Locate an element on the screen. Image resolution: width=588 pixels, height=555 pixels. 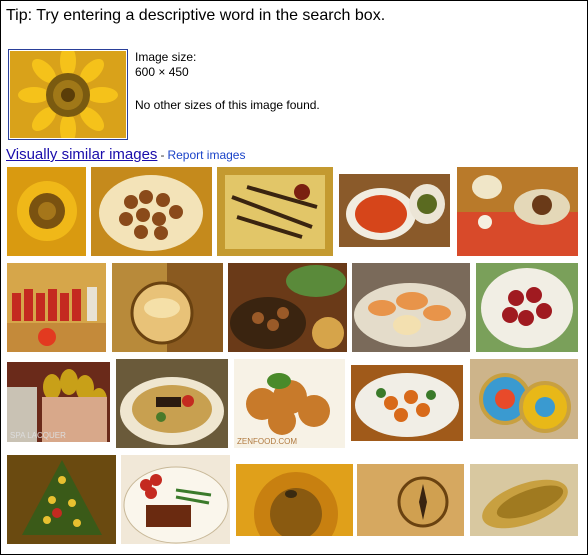
photo-stamp: ZENFOOD.COM is located at coordinates (267, 441).